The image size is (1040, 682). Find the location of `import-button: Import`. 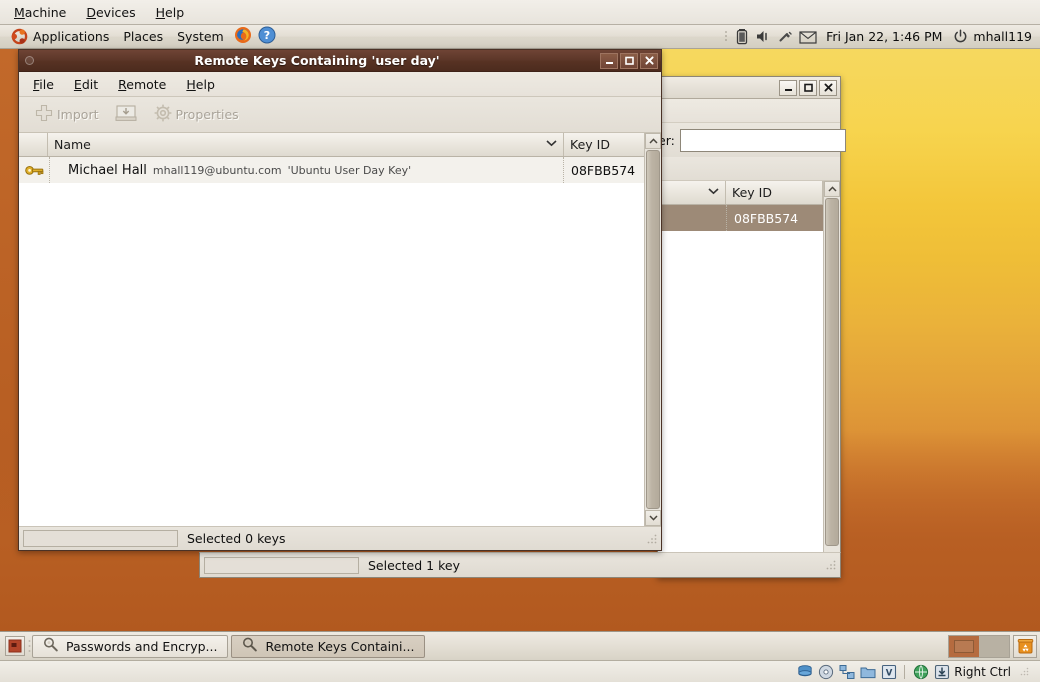

import-button: Import is located at coordinates (66, 114).